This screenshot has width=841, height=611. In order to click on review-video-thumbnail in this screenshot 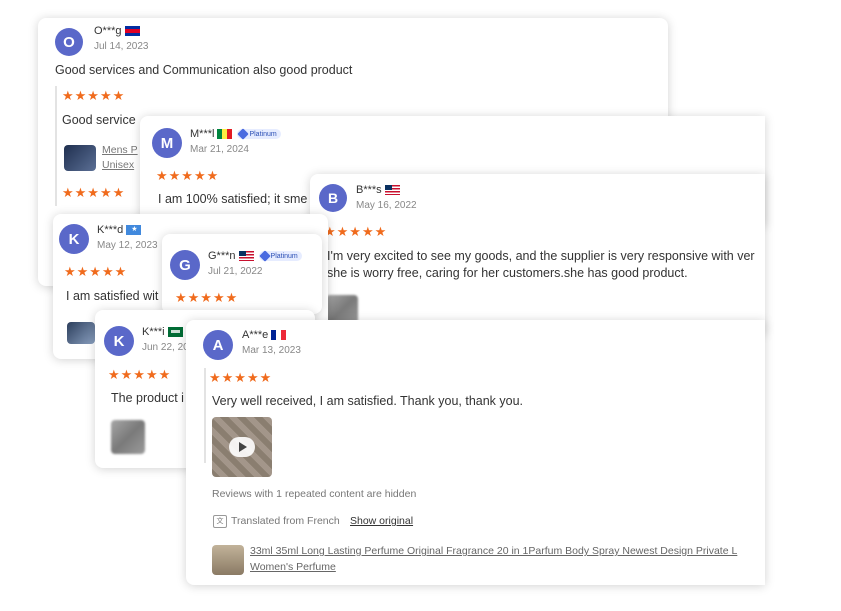, I will do `click(242, 447)`.